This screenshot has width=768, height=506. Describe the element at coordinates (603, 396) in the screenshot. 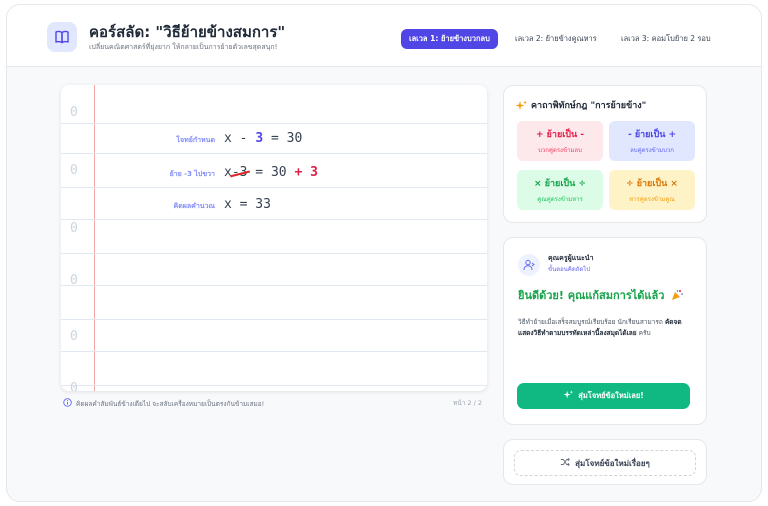

I see `next-problem-button: สุ่มโจทย์ข้อใหม่เลย!` at that location.